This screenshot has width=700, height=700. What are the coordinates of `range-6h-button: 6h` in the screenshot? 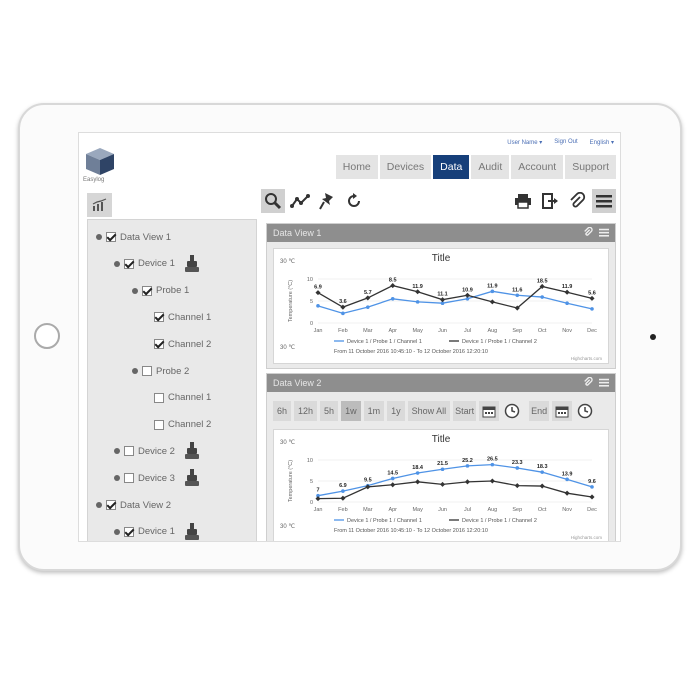 It's located at (282, 411).